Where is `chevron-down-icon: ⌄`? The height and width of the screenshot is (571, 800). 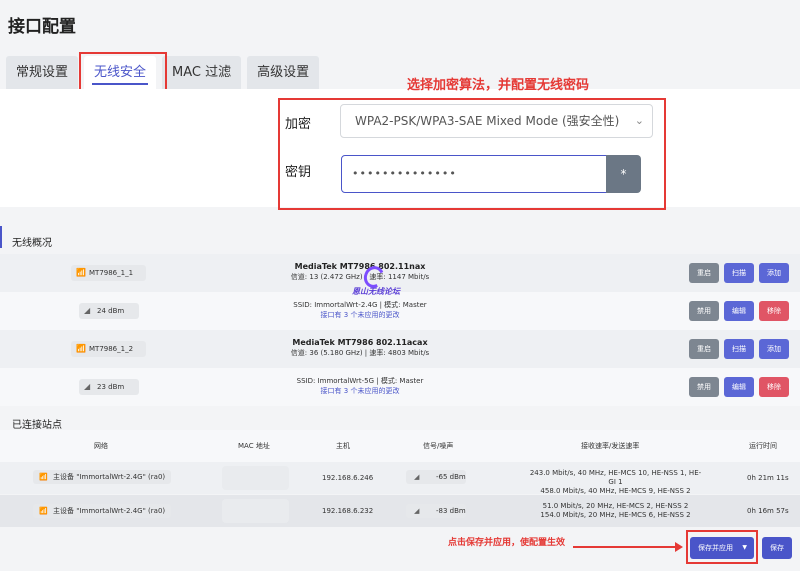 chevron-down-icon: ⌄ is located at coordinates (639, 120).